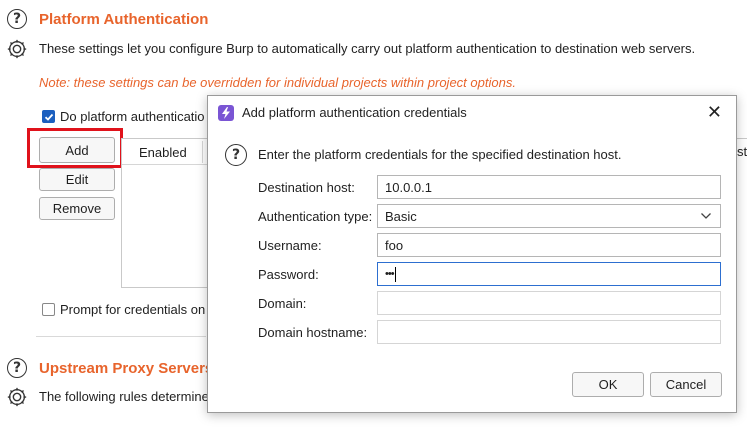 The height and width of the screenshot is (428, 747). What do you see at coordinates (390, 274) in the screenshot?
I see `password-value: •••` at bounding box center [390, 274].